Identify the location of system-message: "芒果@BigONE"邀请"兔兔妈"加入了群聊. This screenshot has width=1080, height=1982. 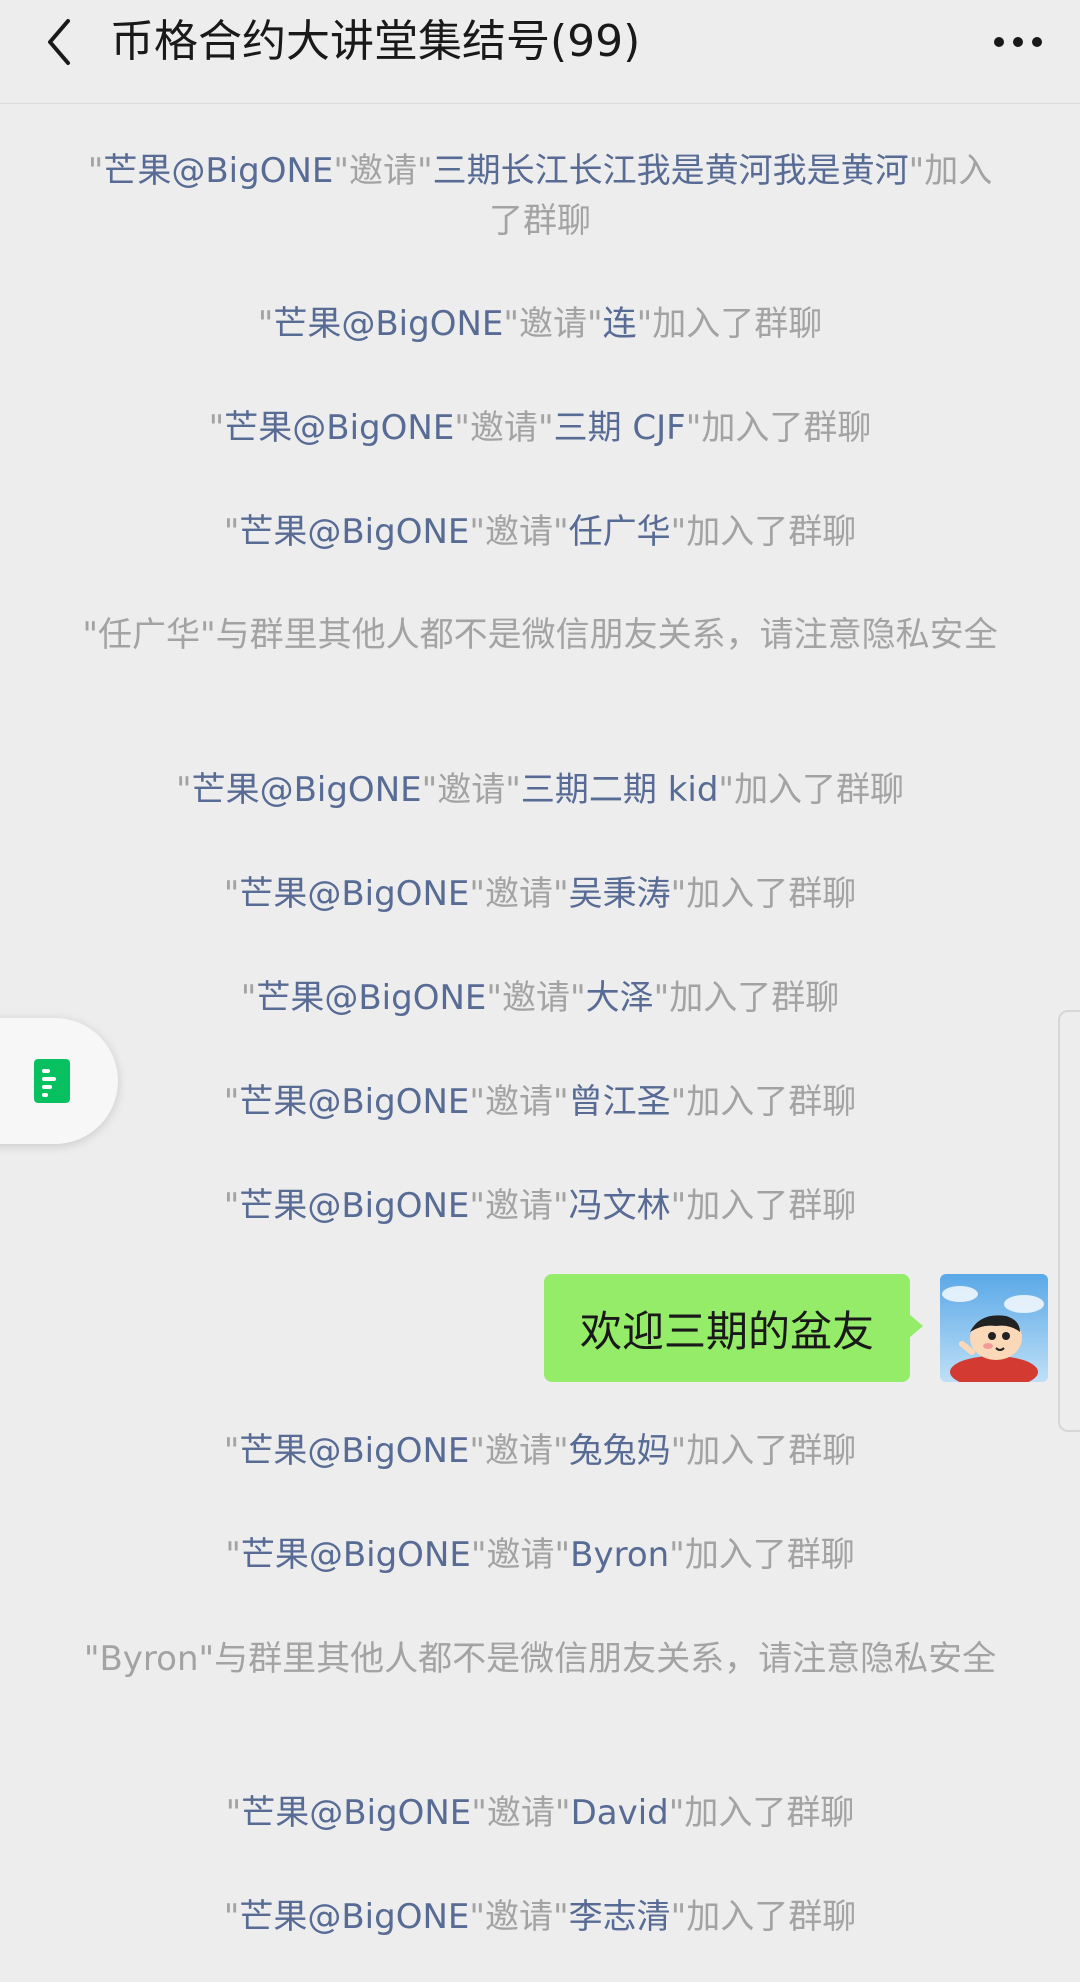
(540, 1451).